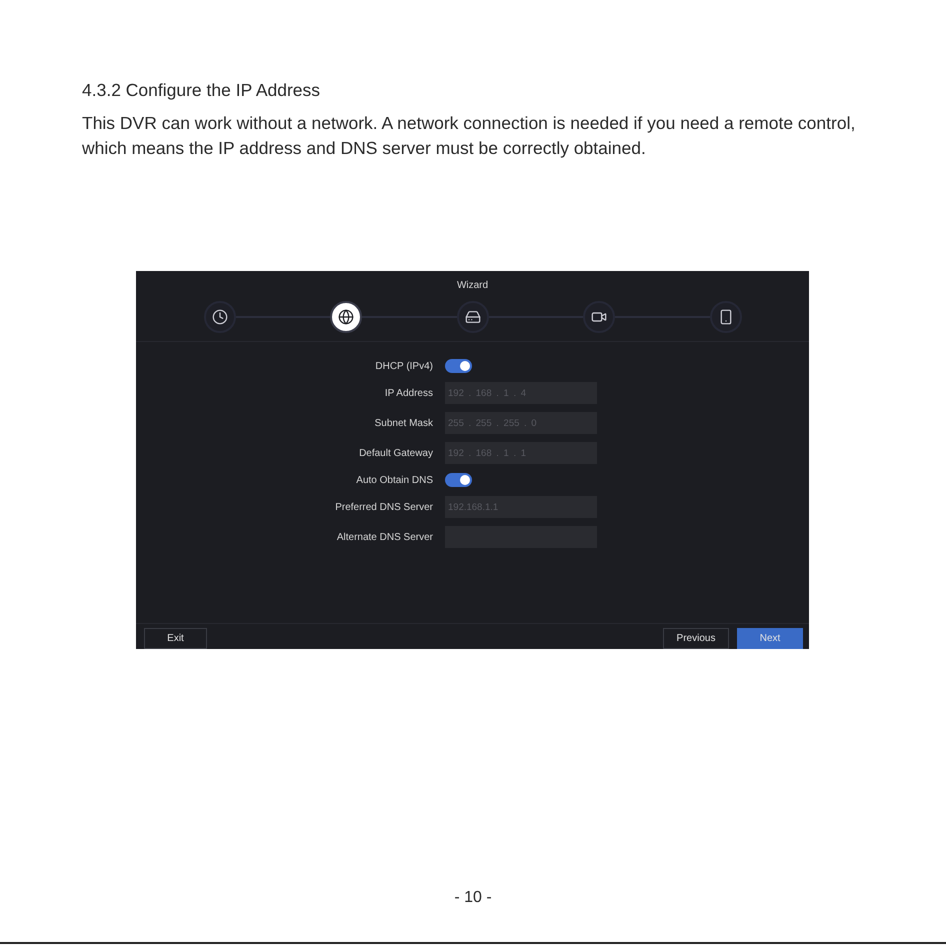 The height and width of the screenshot is (946, 946). What do you see at coordinates (384, 537) in the screenshot?
I see `field-label: Alternate DNS Server` at bounding box center [384, 537].